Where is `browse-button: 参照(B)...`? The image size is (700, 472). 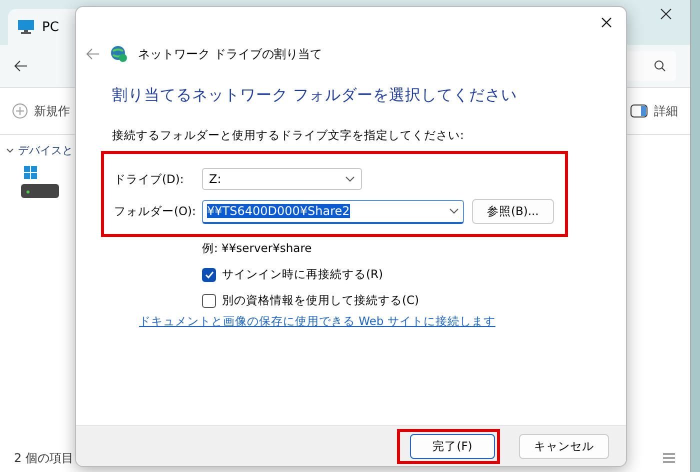 browse-button: 参照(B)... is located at coordinates (513, 211).